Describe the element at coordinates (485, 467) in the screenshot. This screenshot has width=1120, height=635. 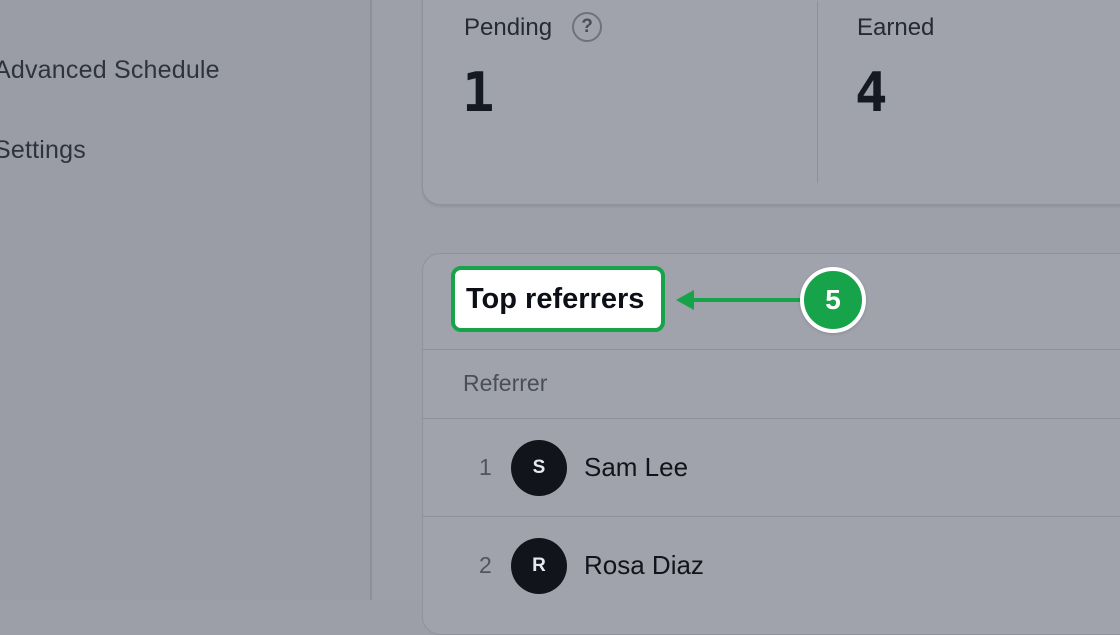
I see `row-rank: 1` at that location.